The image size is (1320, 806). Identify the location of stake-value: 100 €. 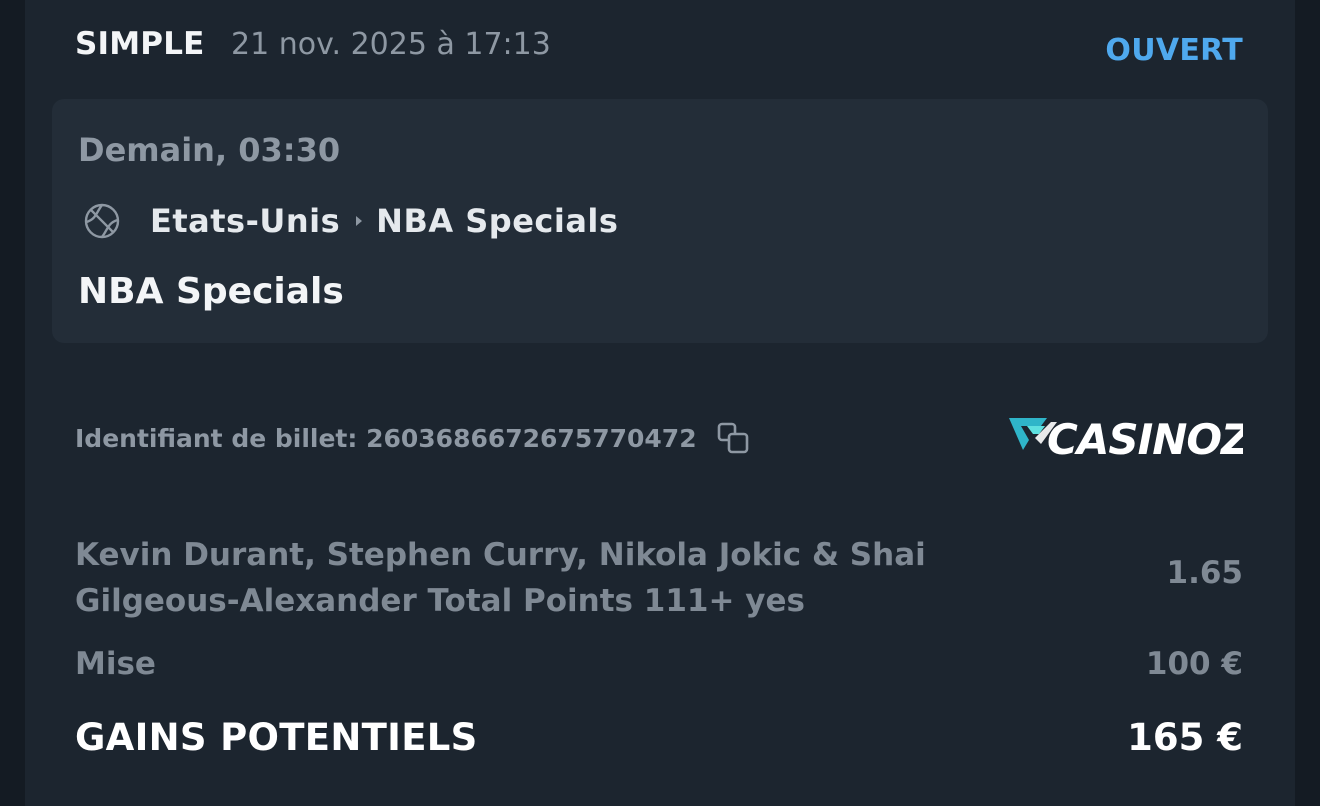
(1194, 664).